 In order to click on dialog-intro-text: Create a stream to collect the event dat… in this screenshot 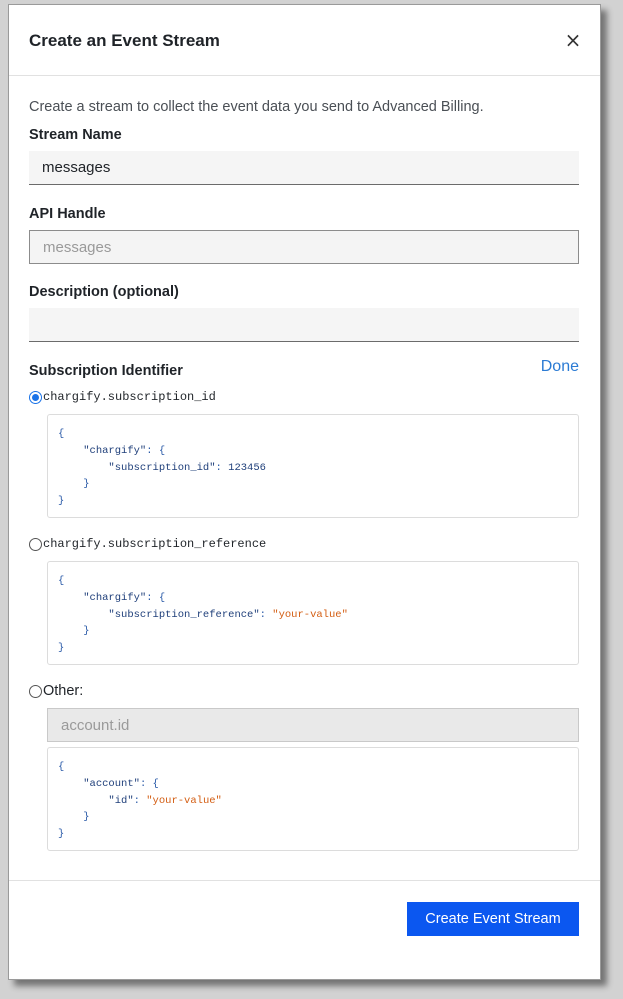, I will do `click(256, 107)`.